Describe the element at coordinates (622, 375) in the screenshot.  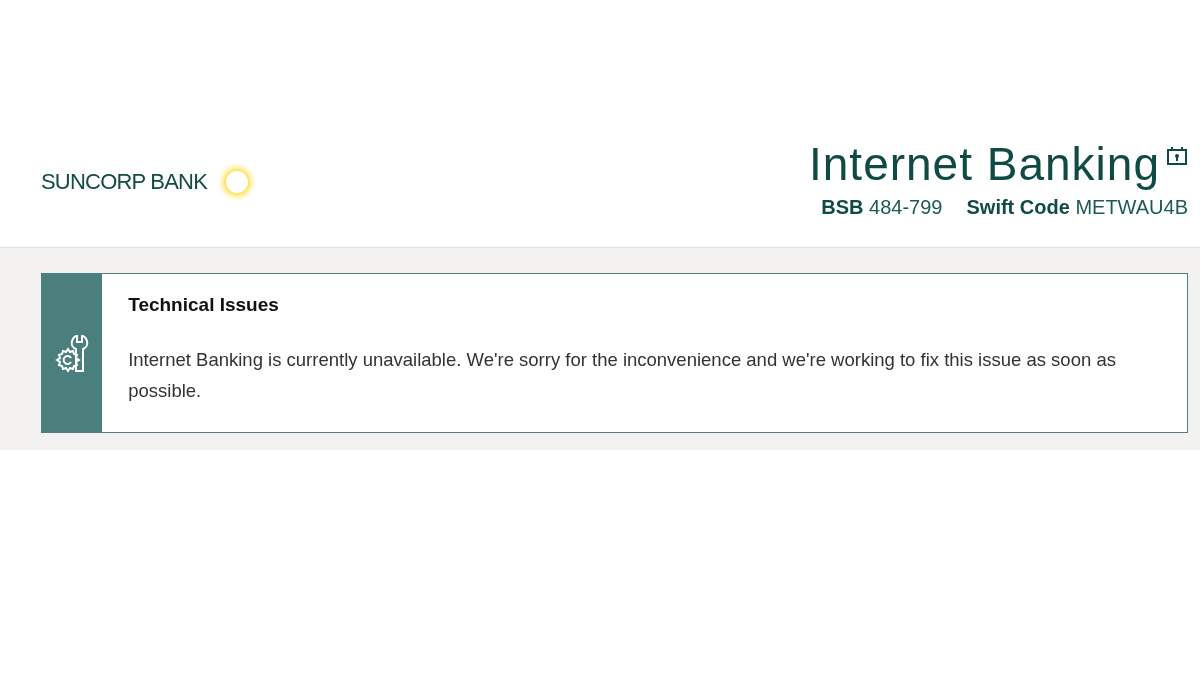
I see `alert-message: Internet Banking is currently unavailable. We're sorry for the inconvenience and we're working to fix this issue as soon as possible.` at that location.